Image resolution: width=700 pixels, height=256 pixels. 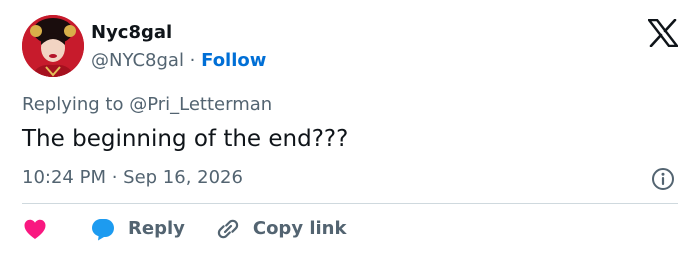 What do you see at coordinates (183, 177) in the screenshot?
I see `tweet-date: Sep 16, 2026` at bounding box center [183, 177].